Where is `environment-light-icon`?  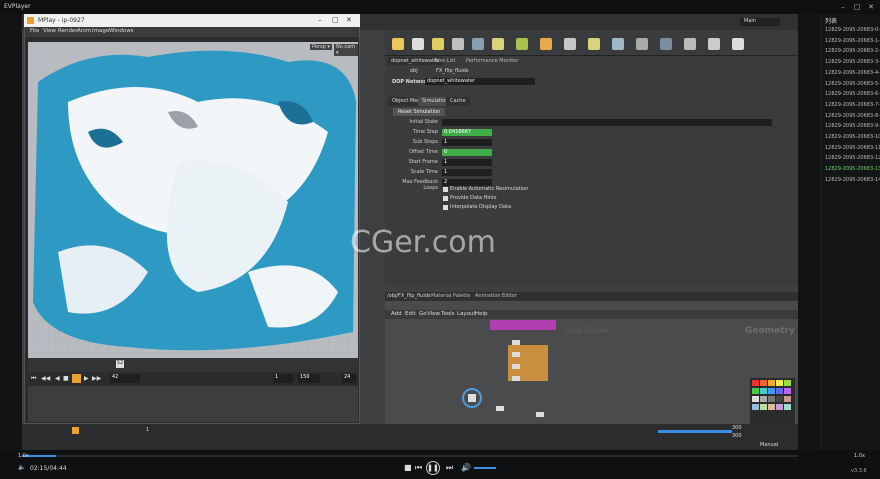
environment-light-icon is located at coordinates (546, 44).